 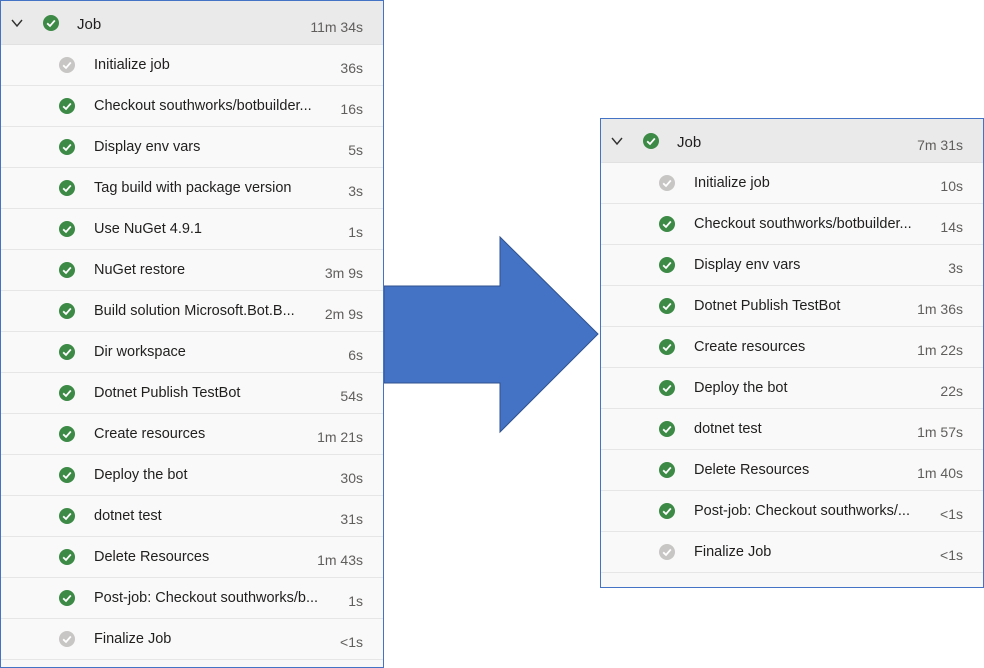 What do you see at coordinates (792, 183) in the screenshot?
I see `step-row: Initialize job 10s` at bounding box center [792, 183].